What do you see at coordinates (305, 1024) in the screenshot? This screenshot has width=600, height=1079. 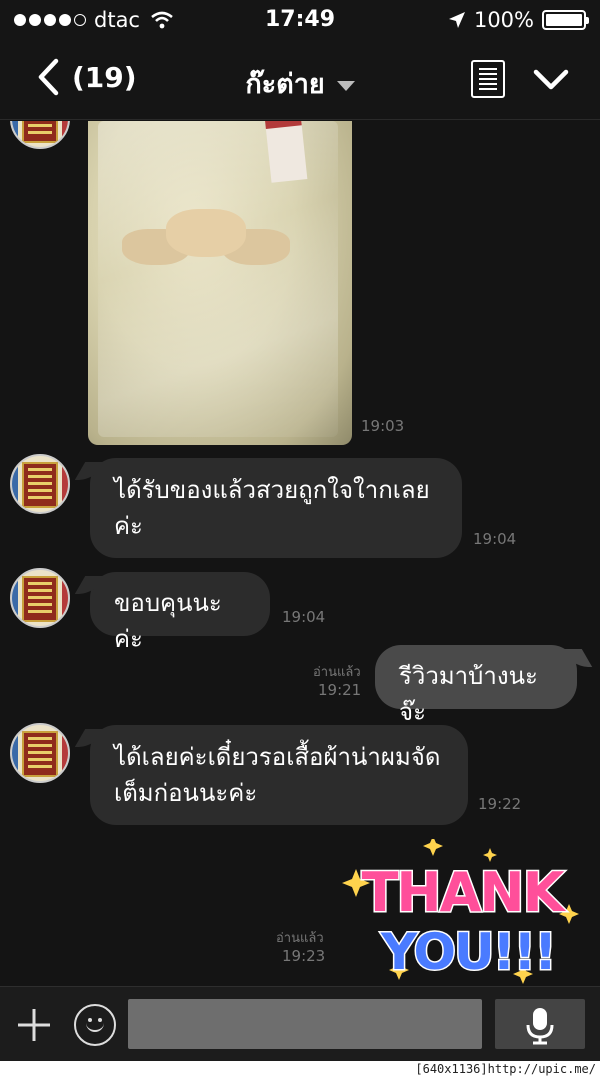 I see `message-input` at bounding box center [305, 1024].